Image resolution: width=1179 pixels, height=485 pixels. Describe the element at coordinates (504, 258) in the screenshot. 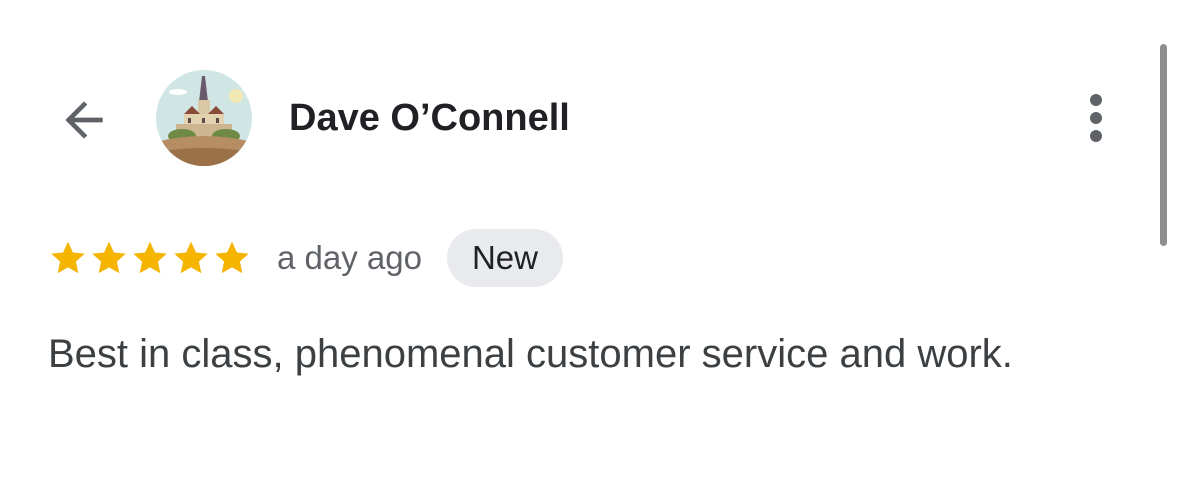

I see `new-badge: New` at that location.